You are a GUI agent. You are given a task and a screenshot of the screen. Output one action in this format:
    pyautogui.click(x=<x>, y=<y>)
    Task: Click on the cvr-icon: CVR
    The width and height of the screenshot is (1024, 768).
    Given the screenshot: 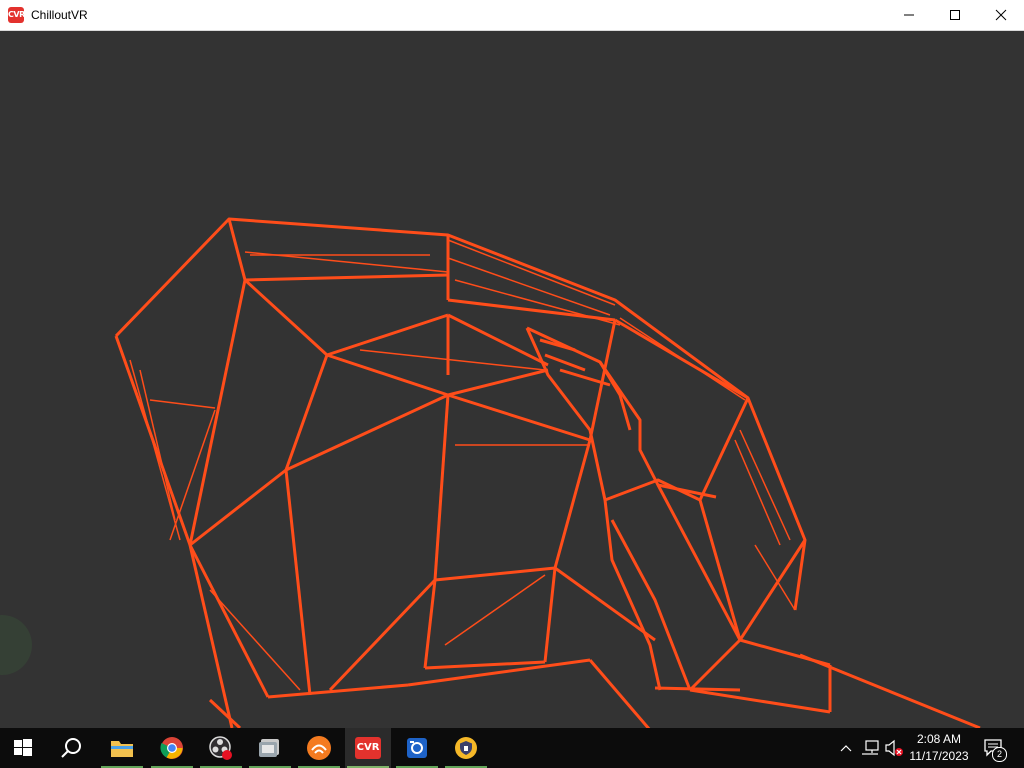 What is the action you would take?
    pyautogui.click(x=368, y=748)
    